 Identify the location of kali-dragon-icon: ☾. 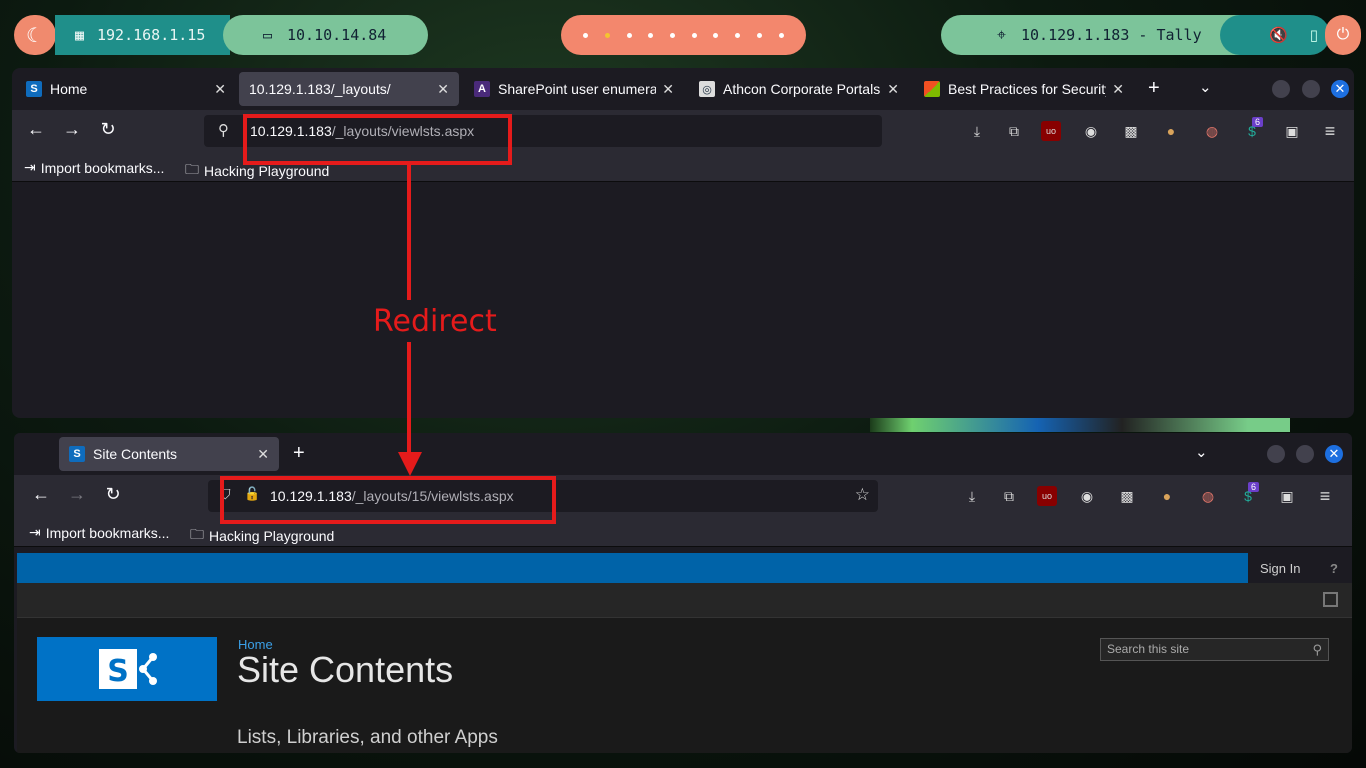
(35, 35).